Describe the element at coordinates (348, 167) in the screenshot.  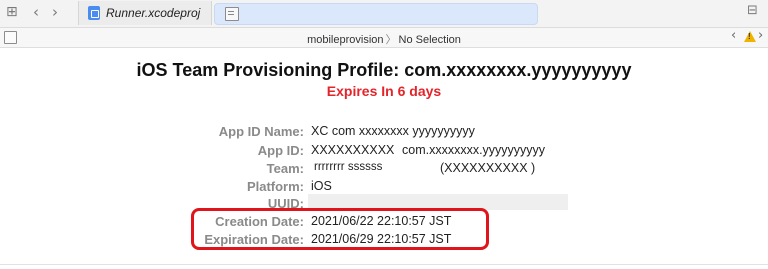
I see `team-name: rrrrrrrr ssssss` at that location.